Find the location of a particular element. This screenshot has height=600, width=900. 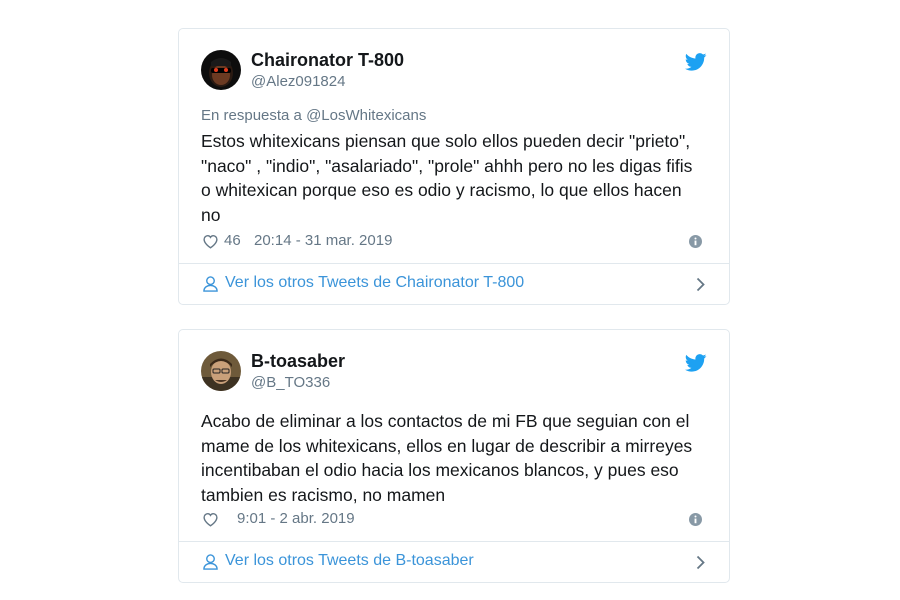

view-more-tweets-label: Ver los otros Tweets de B-toasaber is located at coordinates (349, 561).